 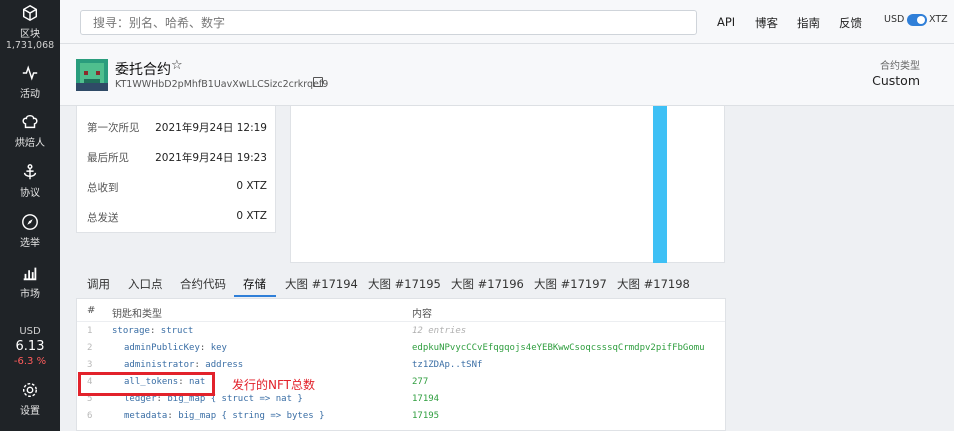 What do you see at coordinates (653, 284) in the screenshot?
I see `tab-bigmap-17198: 大图 #17198` at bounding box center [653, 284].